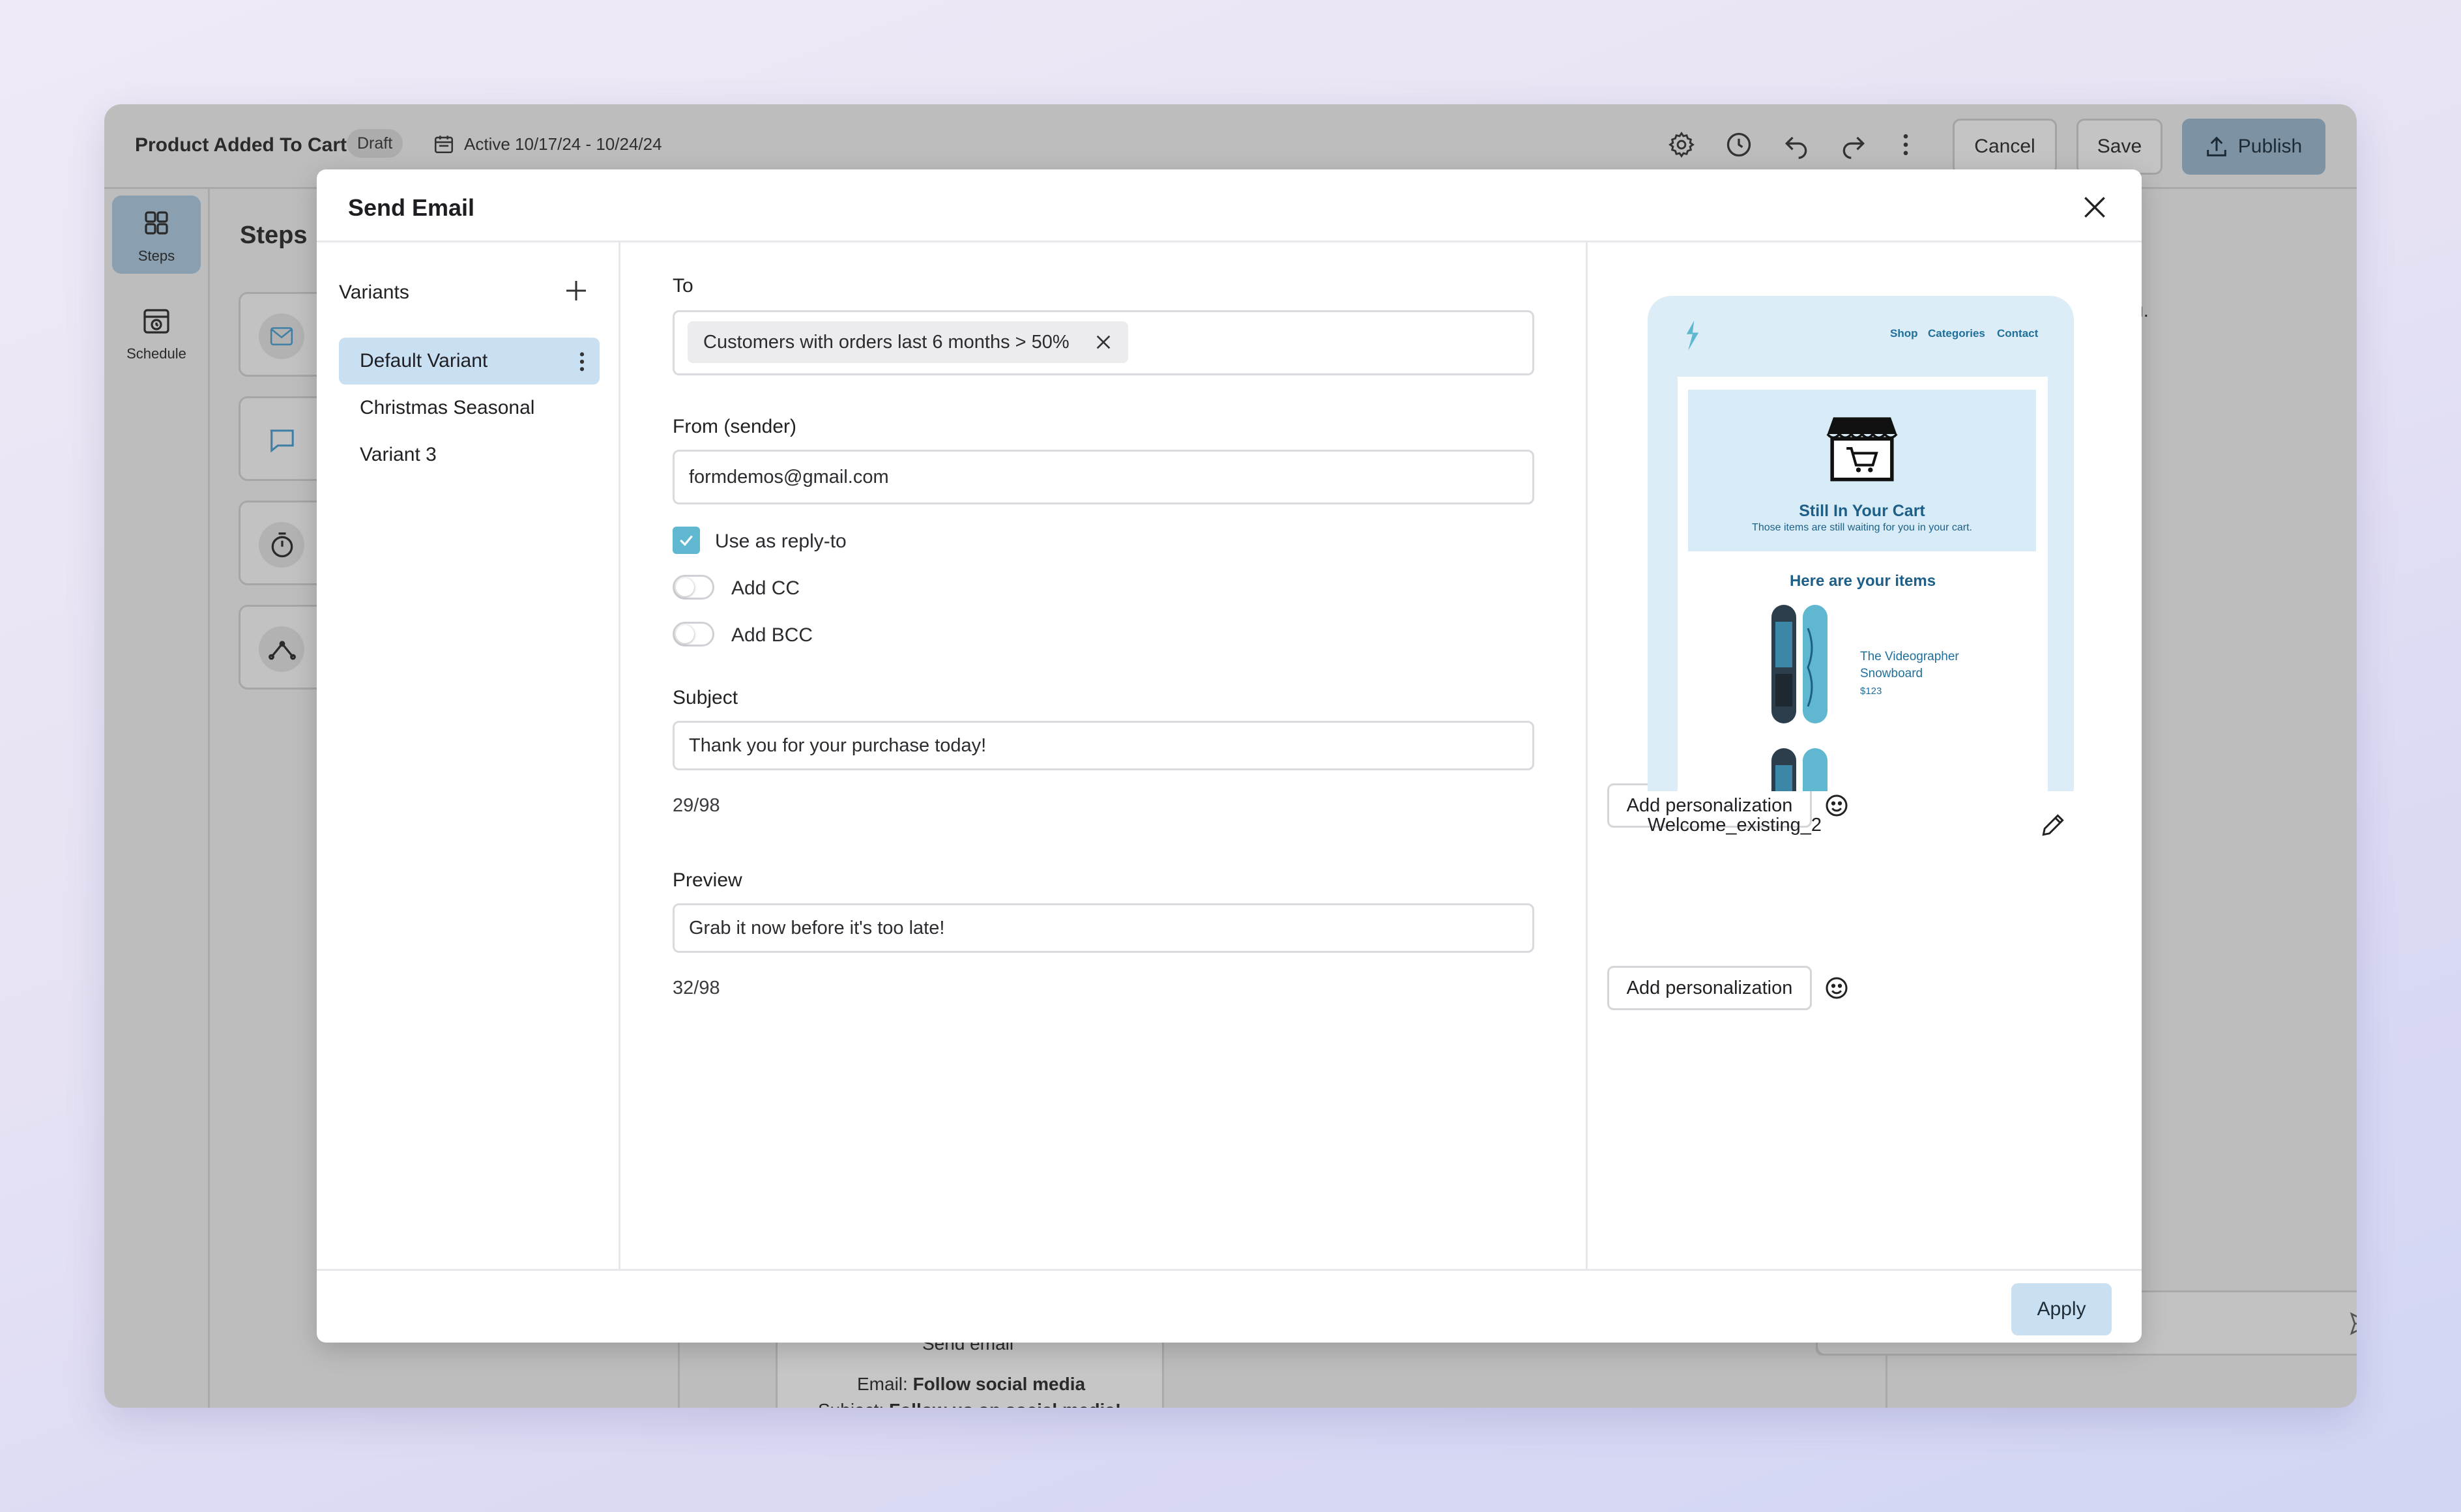  I want to click on brand-logo-icon, so click(1692, 336).